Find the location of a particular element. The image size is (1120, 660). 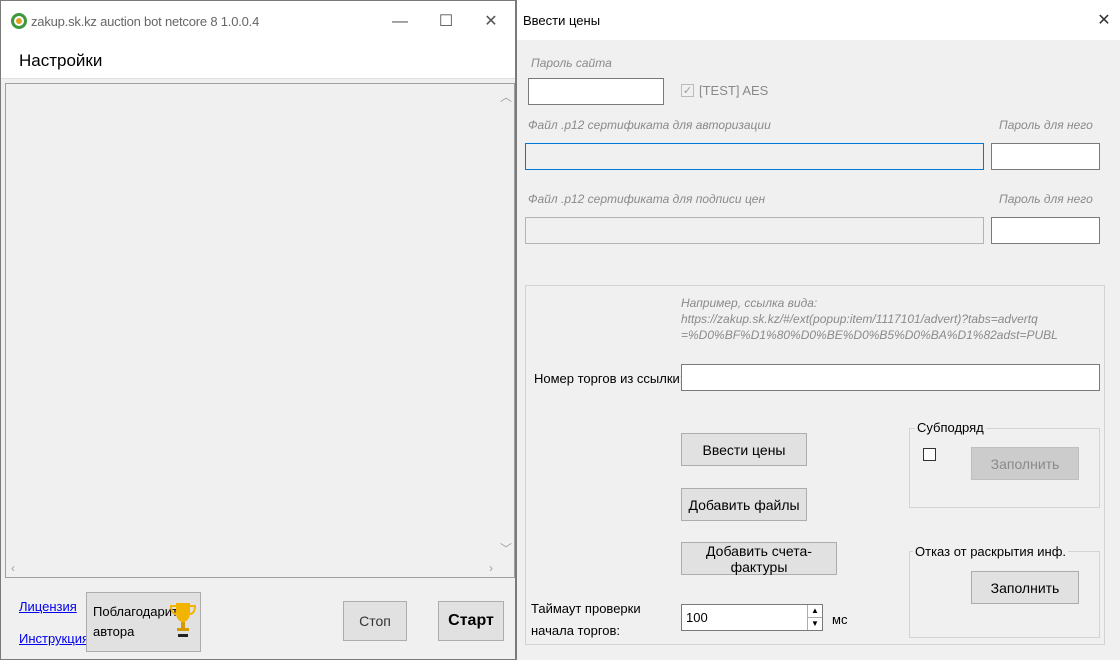

stop-button: Стоп is located at coordinates (375, 621).